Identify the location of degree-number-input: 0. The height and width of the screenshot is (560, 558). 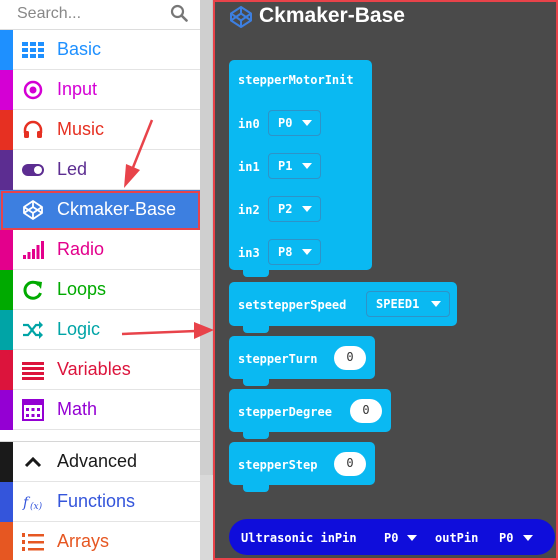
(366, 411).